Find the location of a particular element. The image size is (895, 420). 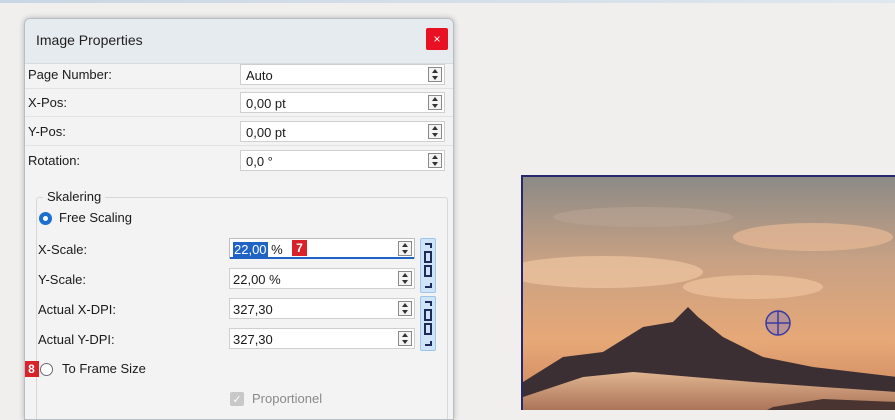

page-number-label: Page Number: is located at coordinates (70, 74).